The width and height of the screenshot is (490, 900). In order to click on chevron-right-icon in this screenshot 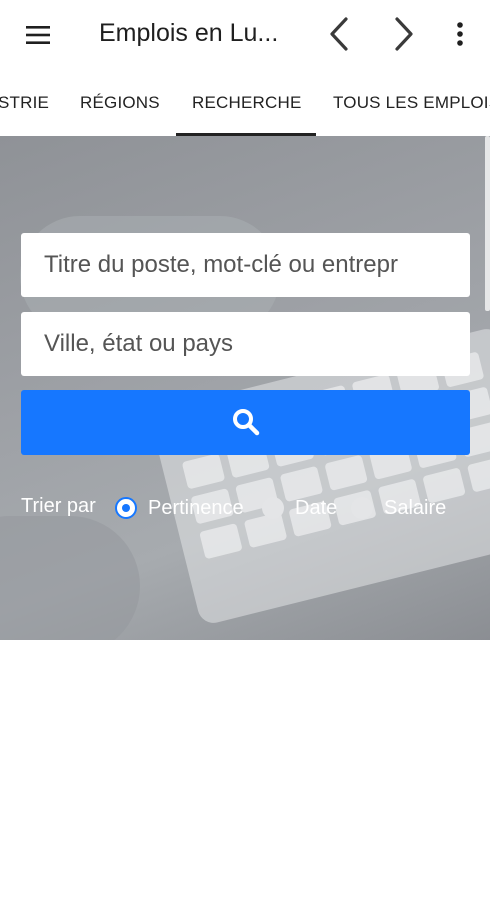, I will do `click(403, 34)`.